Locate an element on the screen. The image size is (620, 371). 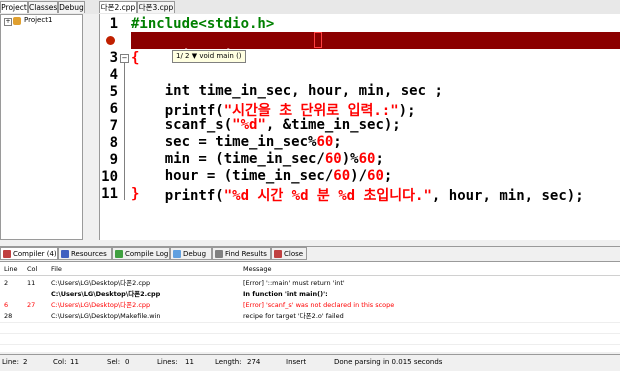
code-token: , hour, min, sec); is located at coordinates (507, 196).